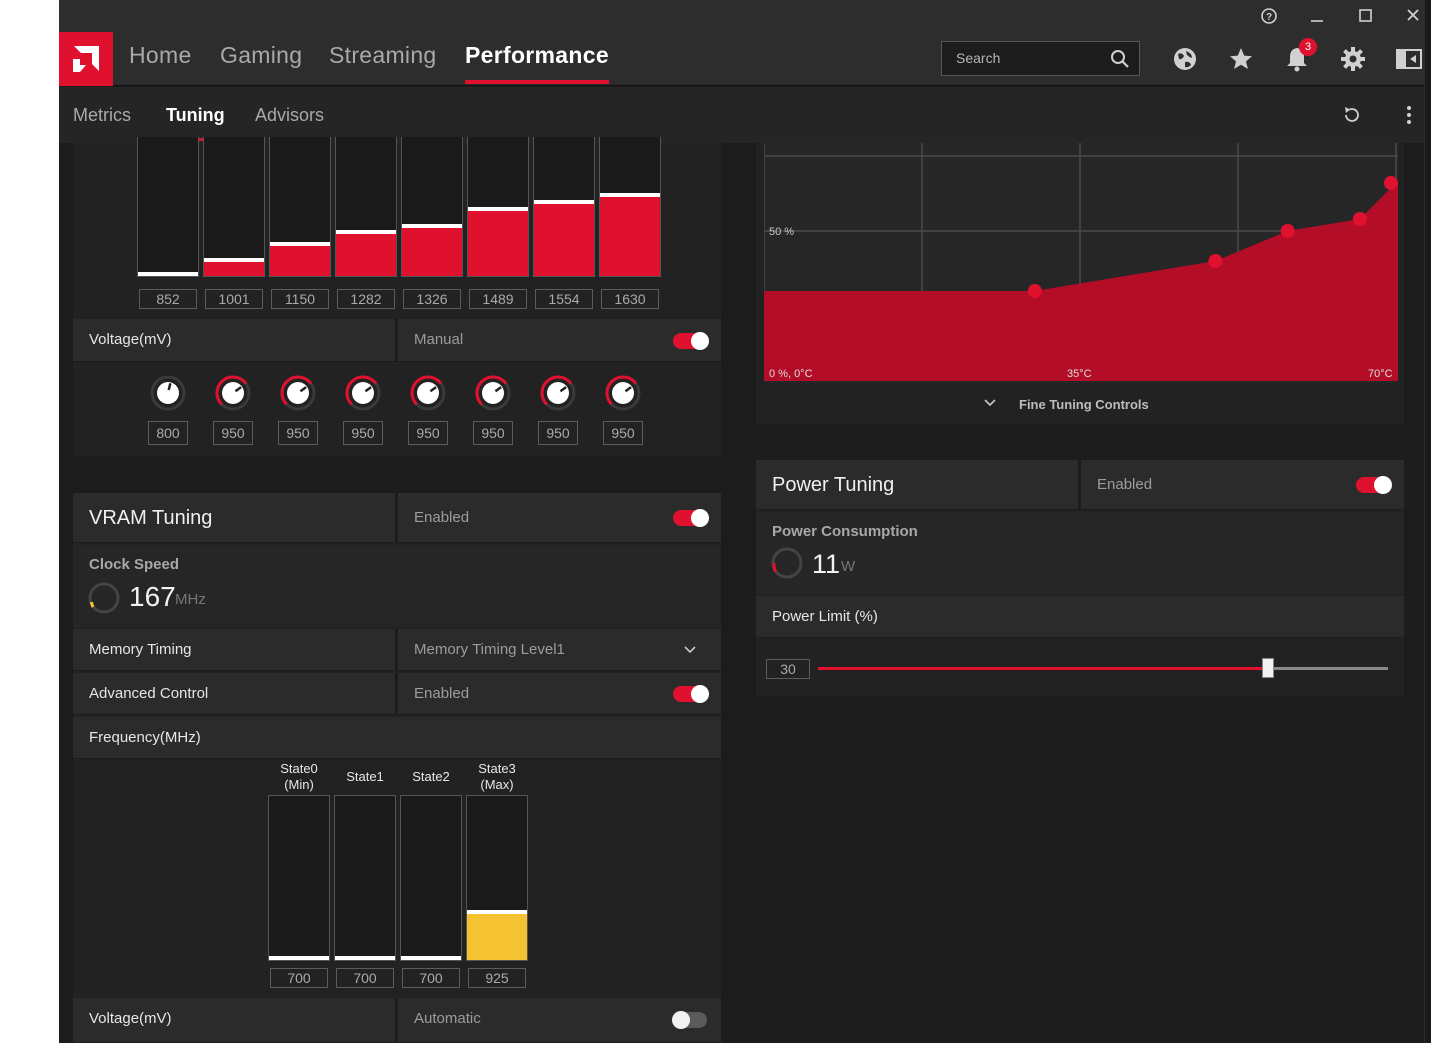  What do you see at coordinates (195, 123) in the screenshot?
I see `subtab-tuning: Tuning` at bounding box center [195, 123].